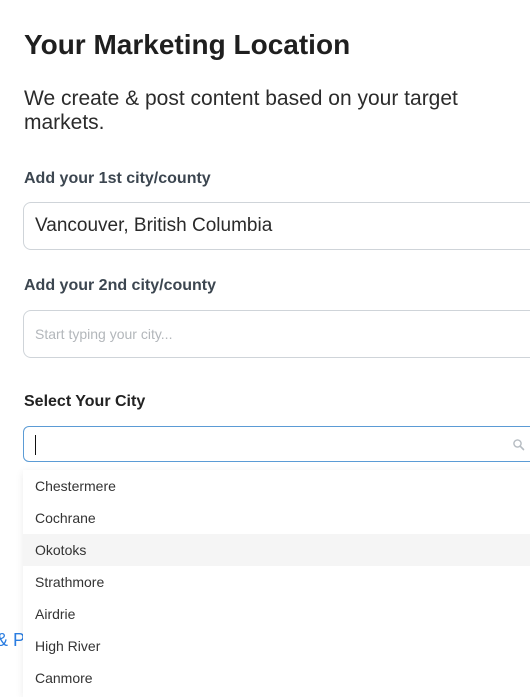  I want to click on search-icon, so click(519, 445).